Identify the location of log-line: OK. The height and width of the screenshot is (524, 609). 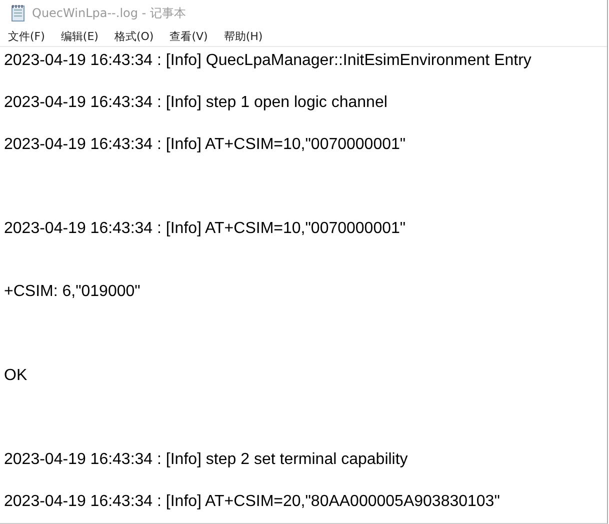
(16, 376).